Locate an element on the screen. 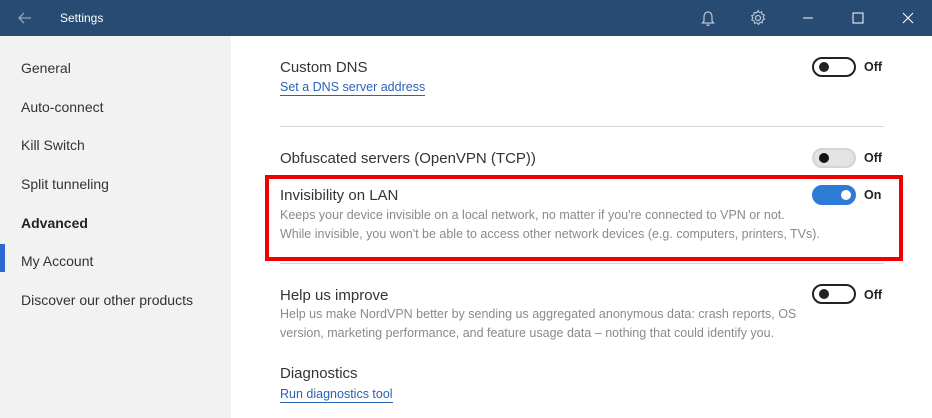 The width and height of the screenshot is (932, 418). close-icon is located at coordinates (908, 18).